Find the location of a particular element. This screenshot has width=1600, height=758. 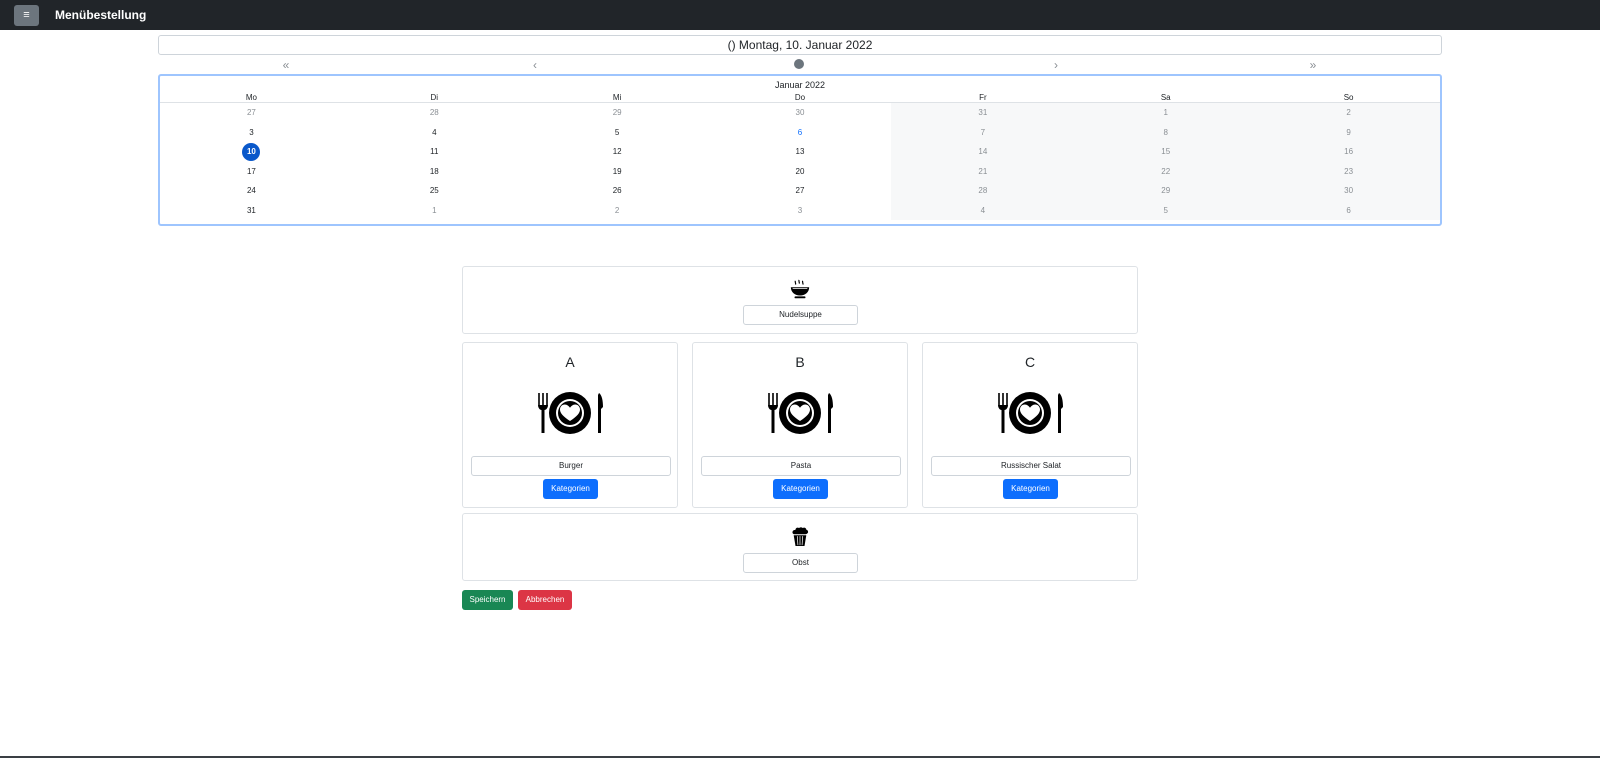

calendar-day: 20 is located at coordinates (800, 172).